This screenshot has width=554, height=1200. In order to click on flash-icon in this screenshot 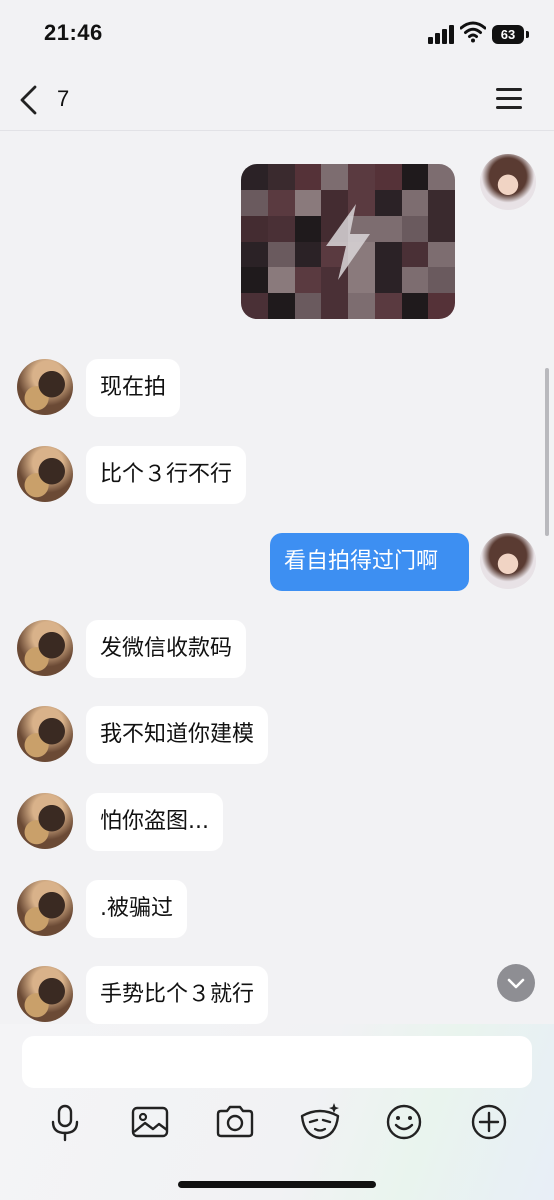, I will do `click(348, 242)`.